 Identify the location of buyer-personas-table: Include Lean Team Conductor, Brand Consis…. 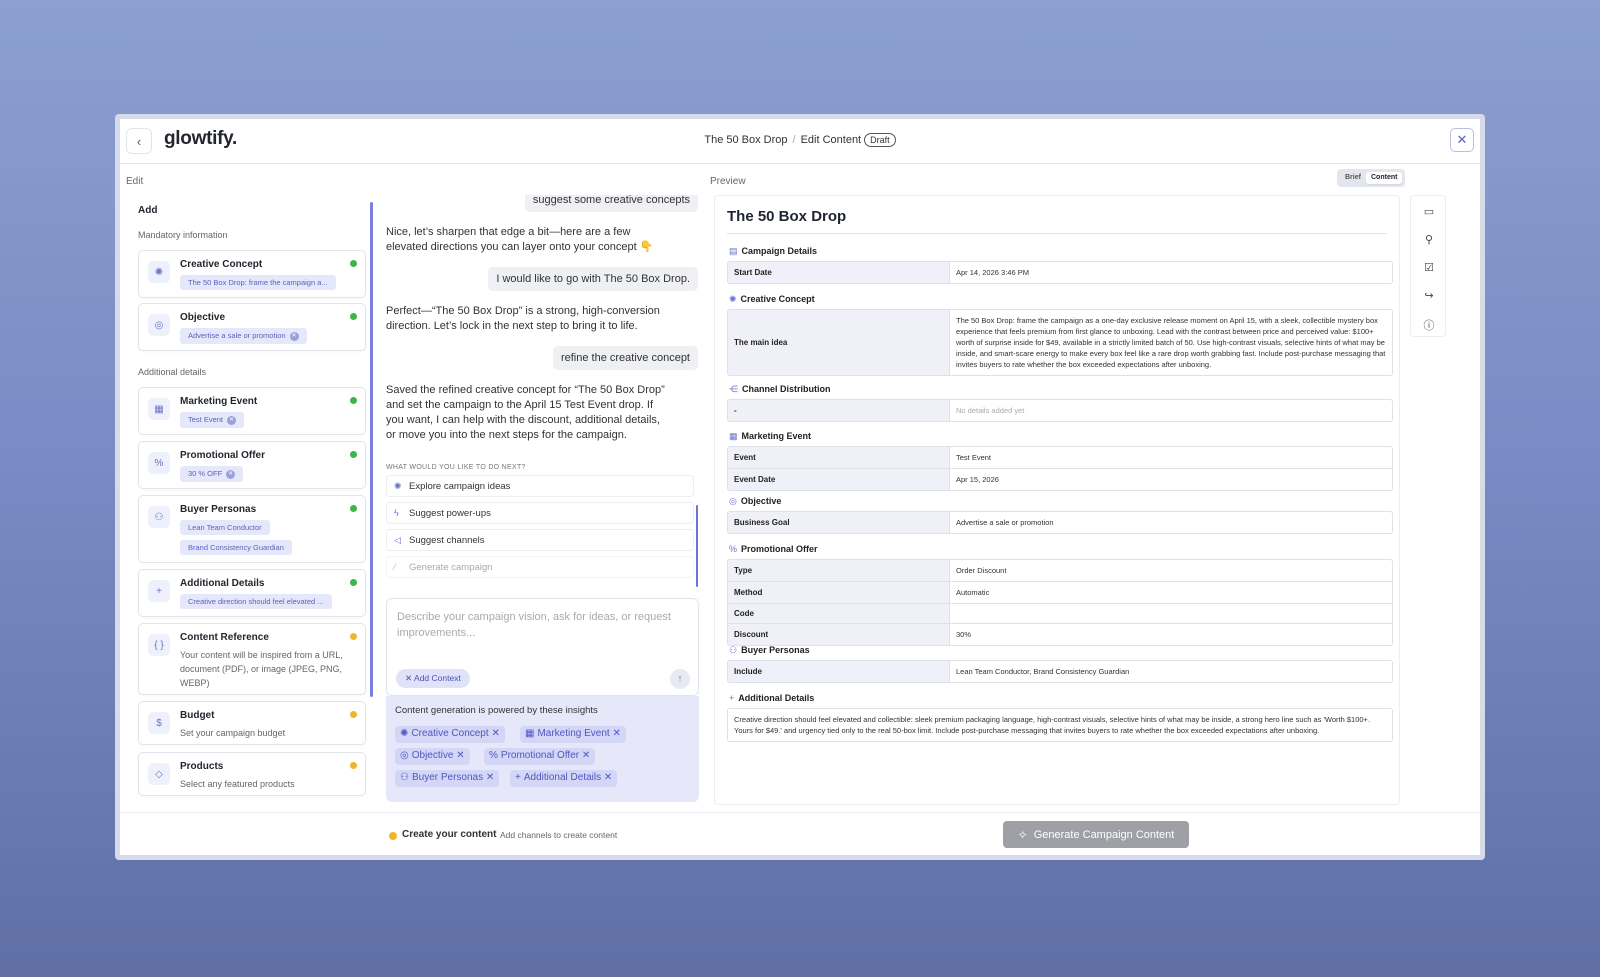
(1060, 671).